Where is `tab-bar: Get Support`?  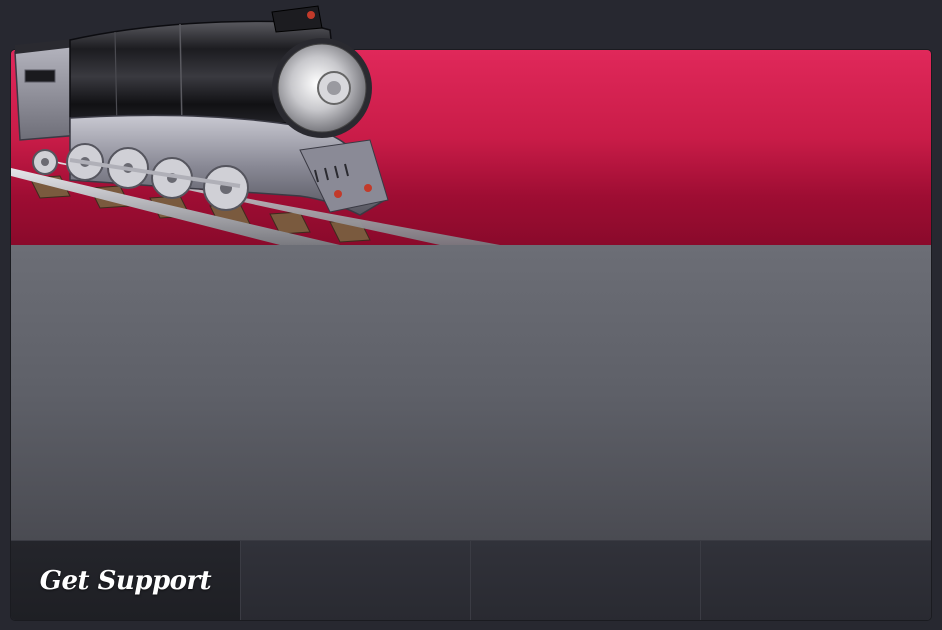 tab-bar: Get Support is located at coordinates (471, 580).